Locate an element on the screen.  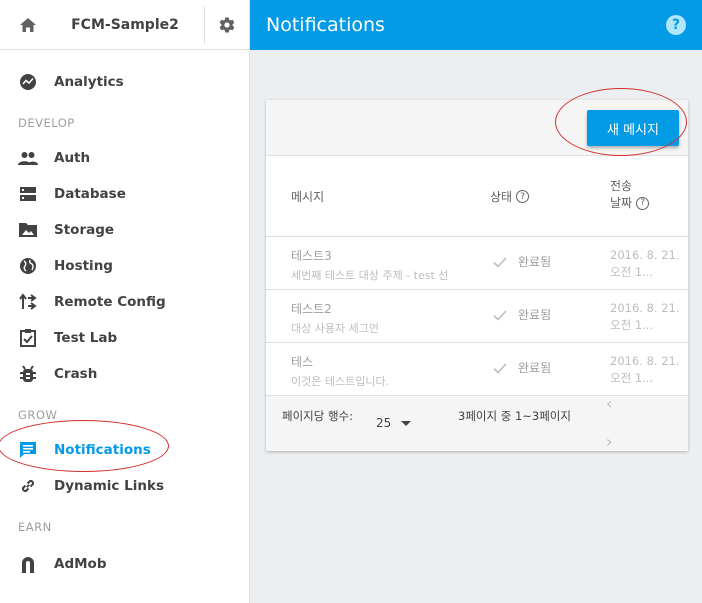
sidebar-item-remote-config: Remote Config is located at coordinates (124, 302).